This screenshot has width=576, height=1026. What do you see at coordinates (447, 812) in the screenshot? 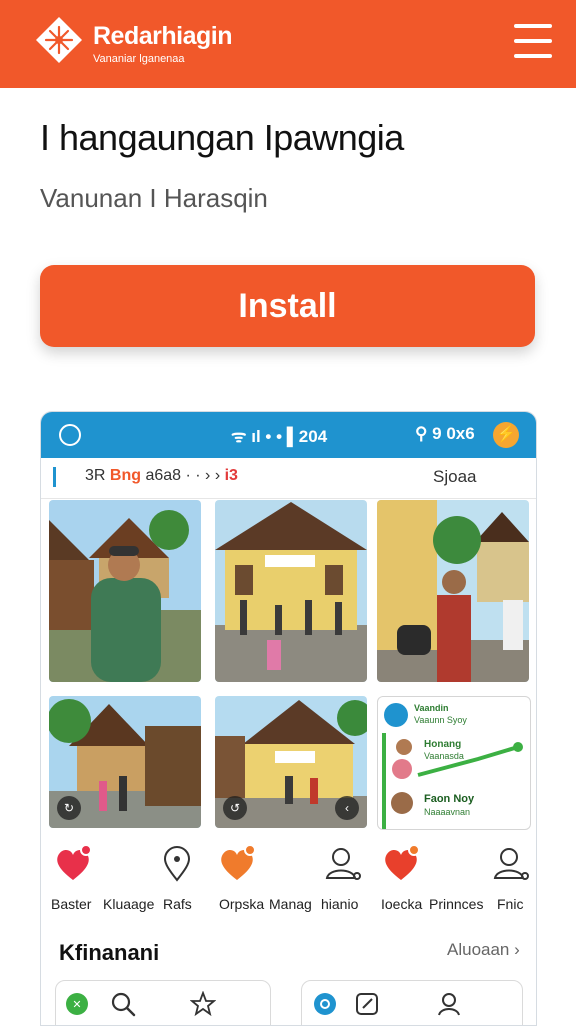
I see `mini-item-sub: Naaaavnan` at bounding box center [447, 812].